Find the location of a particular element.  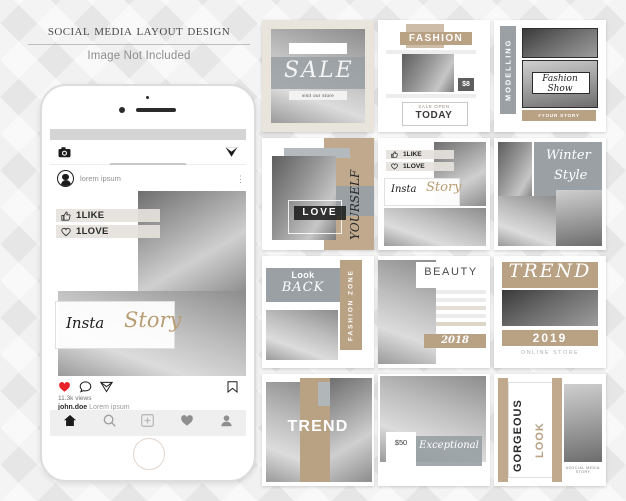

card-vertical-label-2: LOOK is located at coordinates (540, 440).